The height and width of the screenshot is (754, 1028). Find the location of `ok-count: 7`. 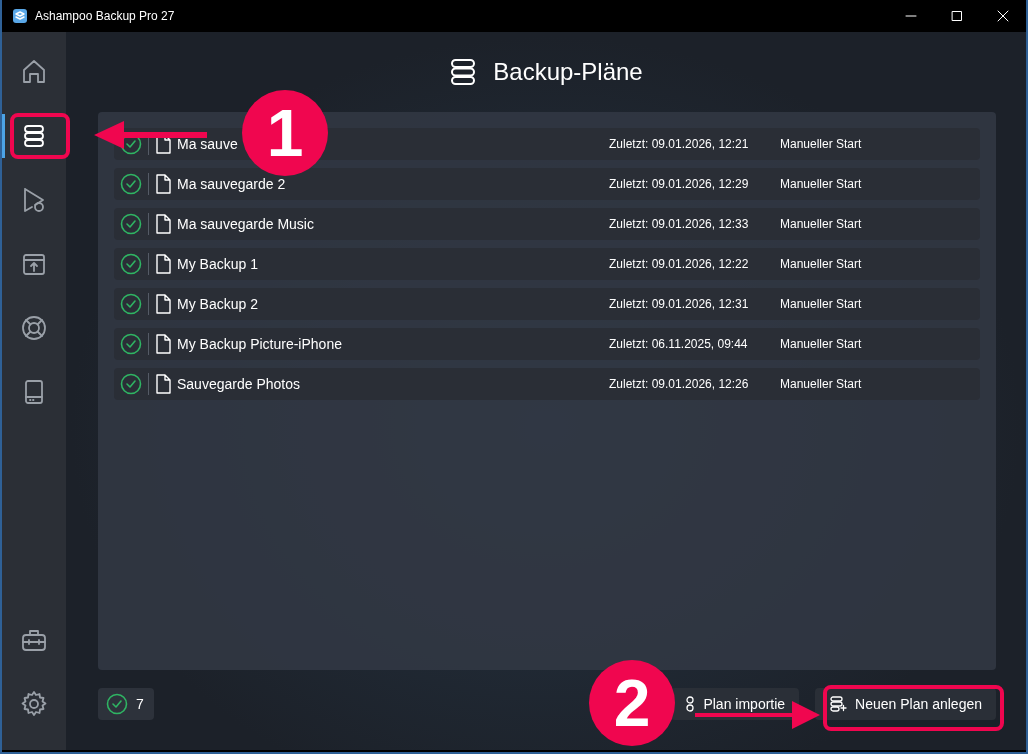

ok-count: 7 is located at coordinates (140, 704).